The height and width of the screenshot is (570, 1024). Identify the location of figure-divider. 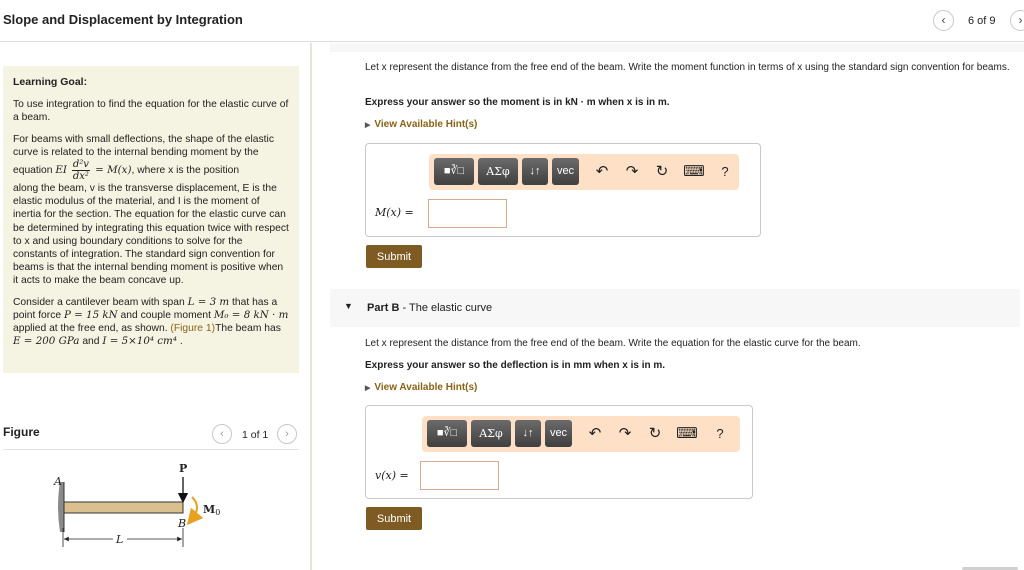
(151, 449).